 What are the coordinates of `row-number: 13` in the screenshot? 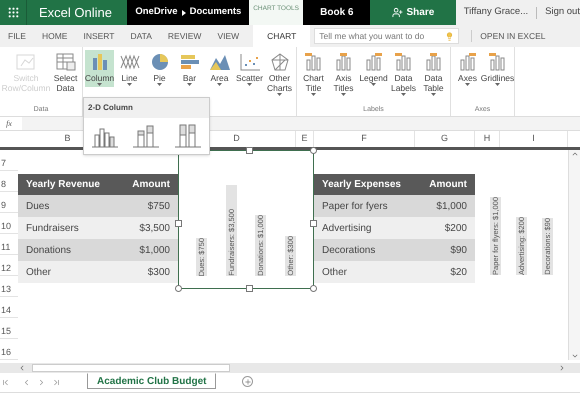 It's located at (6, 289).